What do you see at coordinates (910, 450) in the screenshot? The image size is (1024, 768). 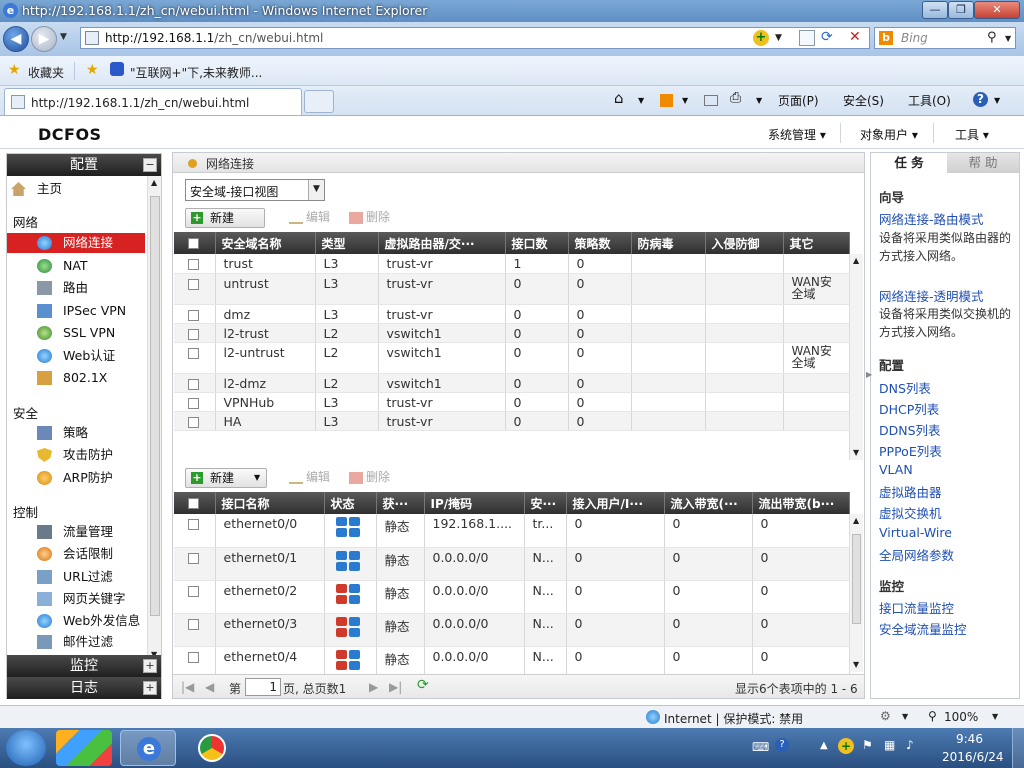 I see `link-pppoe-list: PPPoE列表` at bounding box center [910, 450].